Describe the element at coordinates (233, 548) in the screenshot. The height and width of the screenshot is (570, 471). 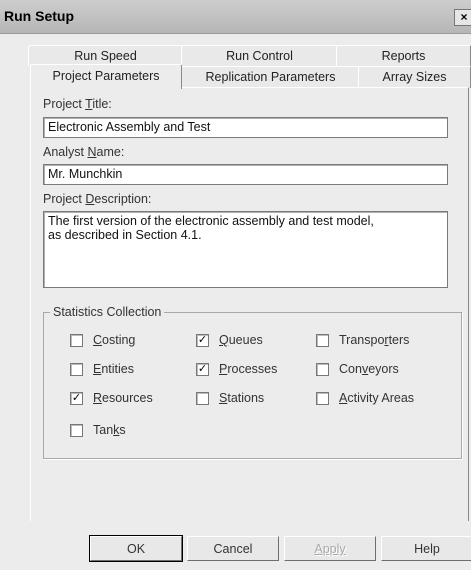
I see `cancel-button: Cancel` at that location.